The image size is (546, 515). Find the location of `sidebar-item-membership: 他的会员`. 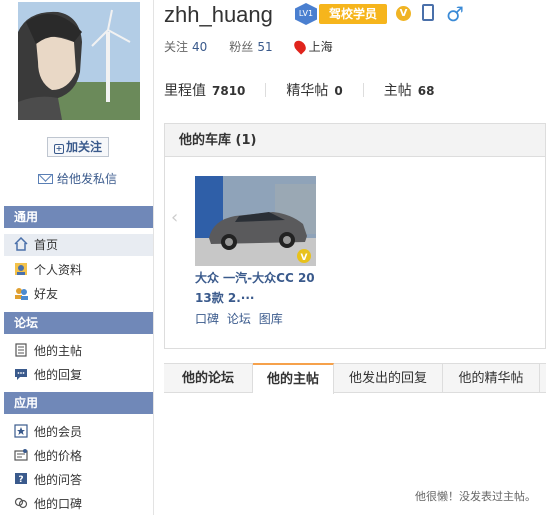

sidebar-item-membership: 他的会员 is located at coordinates (78, 432).